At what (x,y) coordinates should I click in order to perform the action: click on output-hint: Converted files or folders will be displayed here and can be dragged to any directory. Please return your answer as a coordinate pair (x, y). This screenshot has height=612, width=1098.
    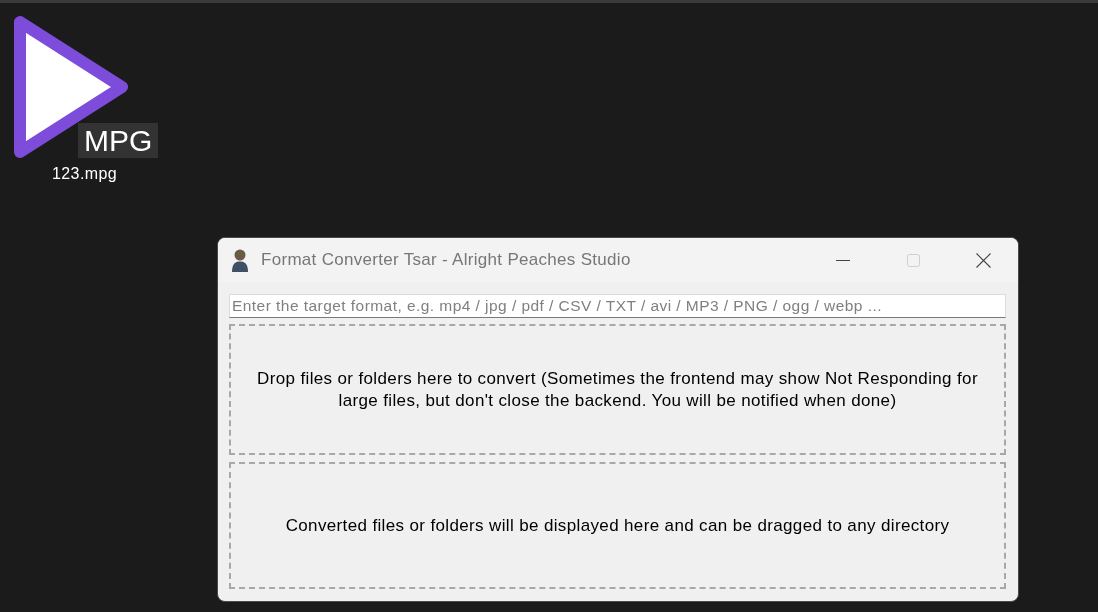
    Looking at the image, I should click on (617, 525).